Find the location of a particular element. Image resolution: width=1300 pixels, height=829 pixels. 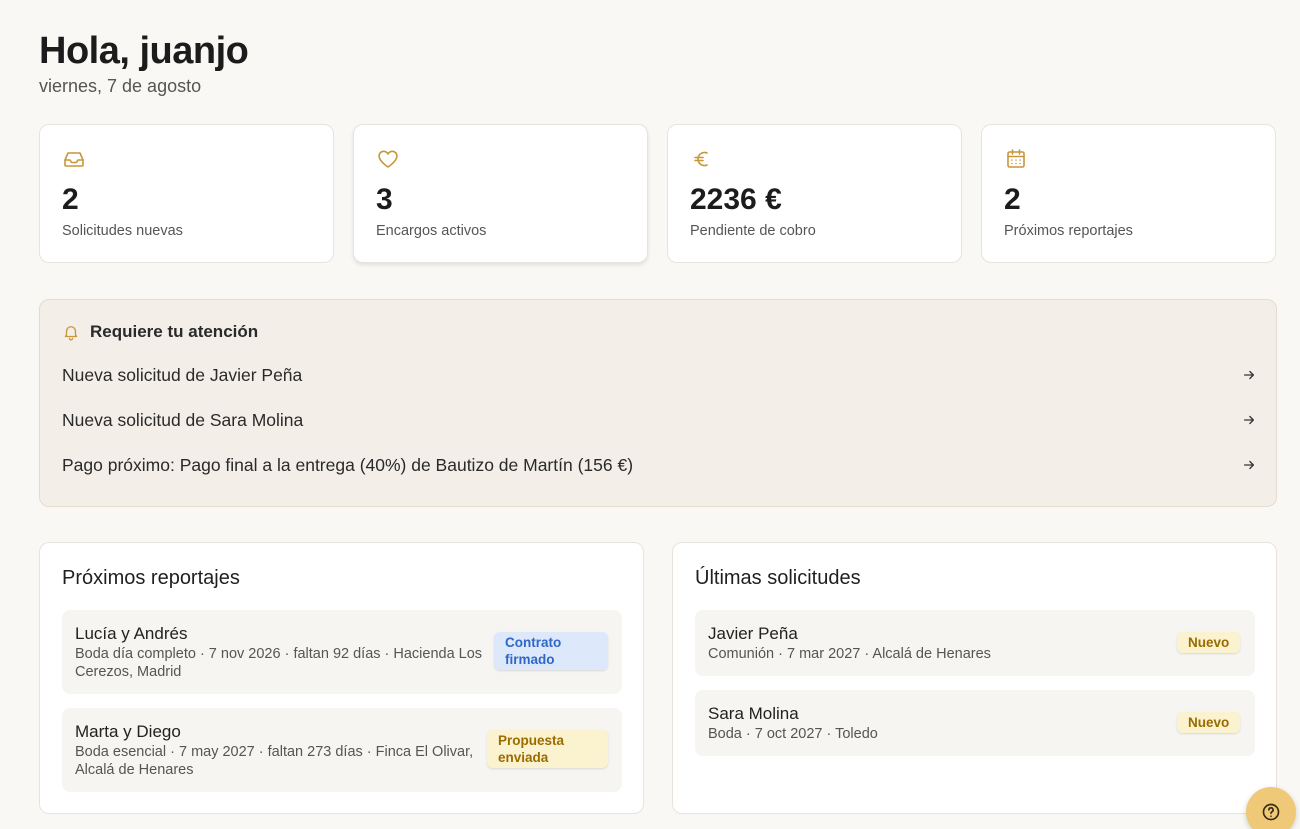

page-title: Hola, juanjo is located at coordinates (144, 51).